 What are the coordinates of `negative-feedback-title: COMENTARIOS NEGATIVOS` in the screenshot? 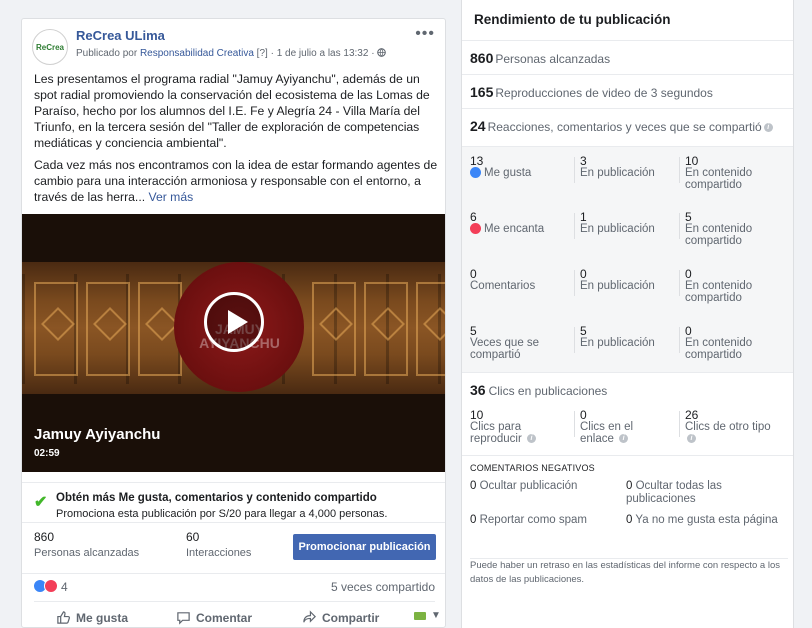 It's located at (532, 468).